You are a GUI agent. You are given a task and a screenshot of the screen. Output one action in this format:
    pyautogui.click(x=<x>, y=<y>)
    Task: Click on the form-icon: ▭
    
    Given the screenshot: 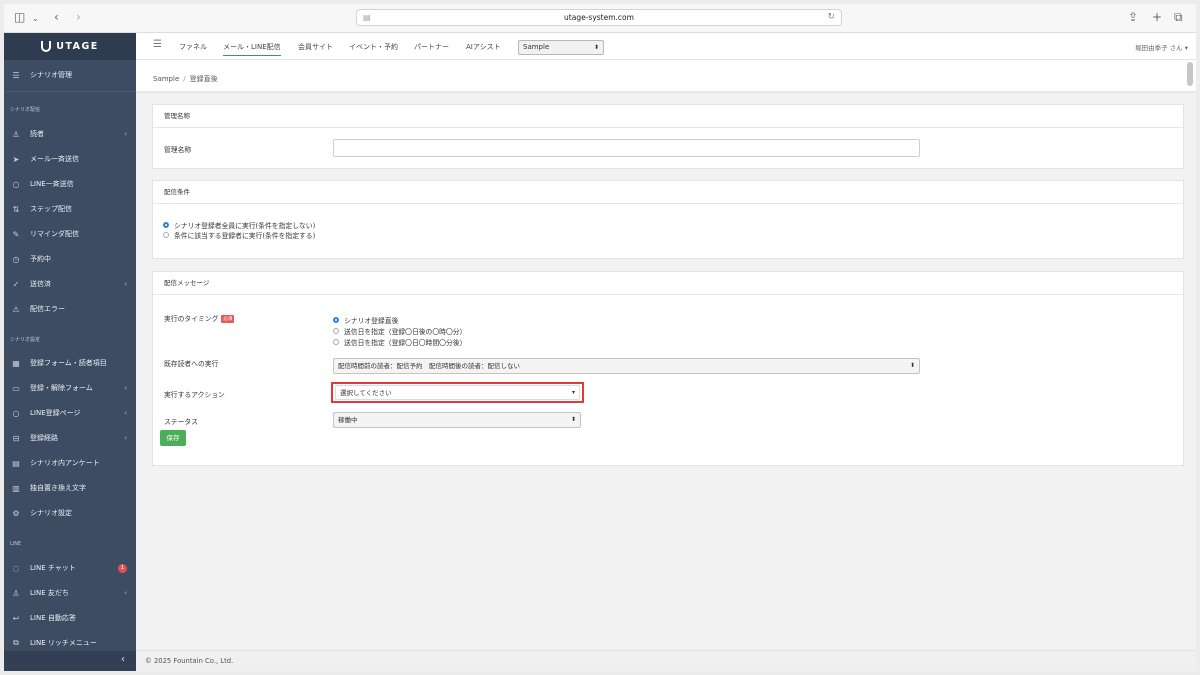 What is the action you would take?
    pyautogui.click(x=16, y=388)
    